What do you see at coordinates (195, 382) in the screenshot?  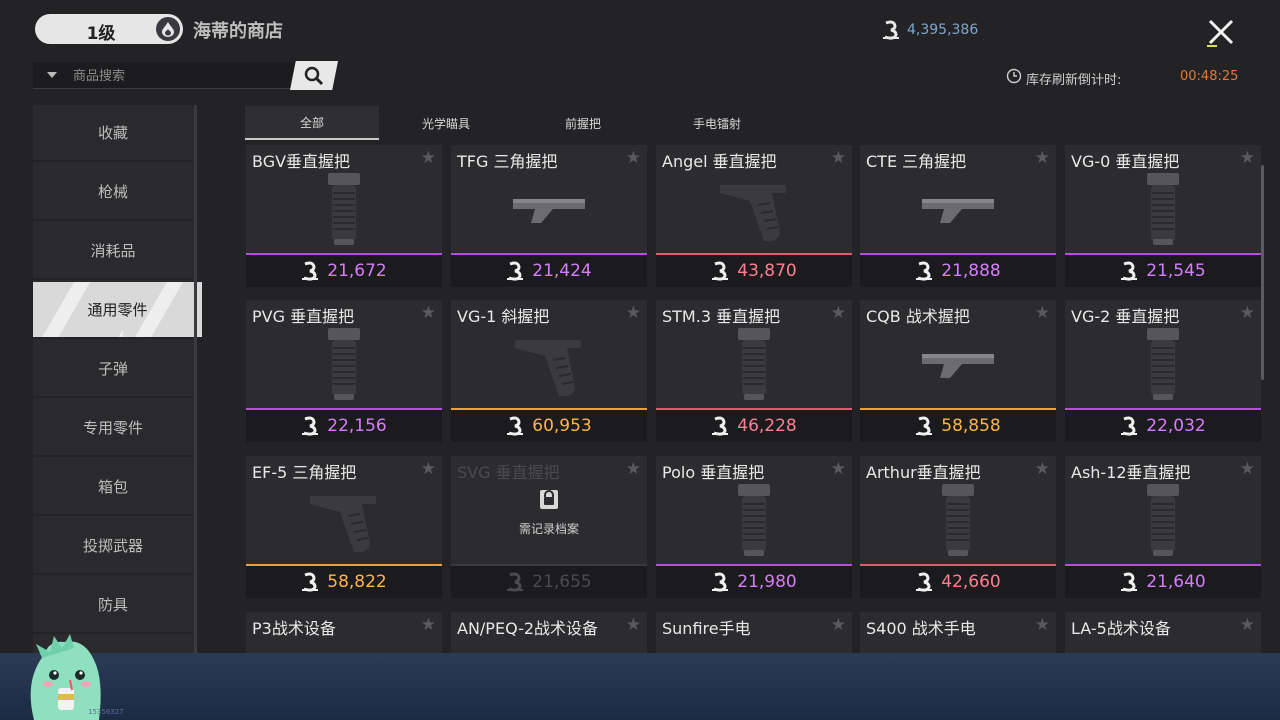 I see `sidebar-scrollbar` at bounding box center [195, 382].